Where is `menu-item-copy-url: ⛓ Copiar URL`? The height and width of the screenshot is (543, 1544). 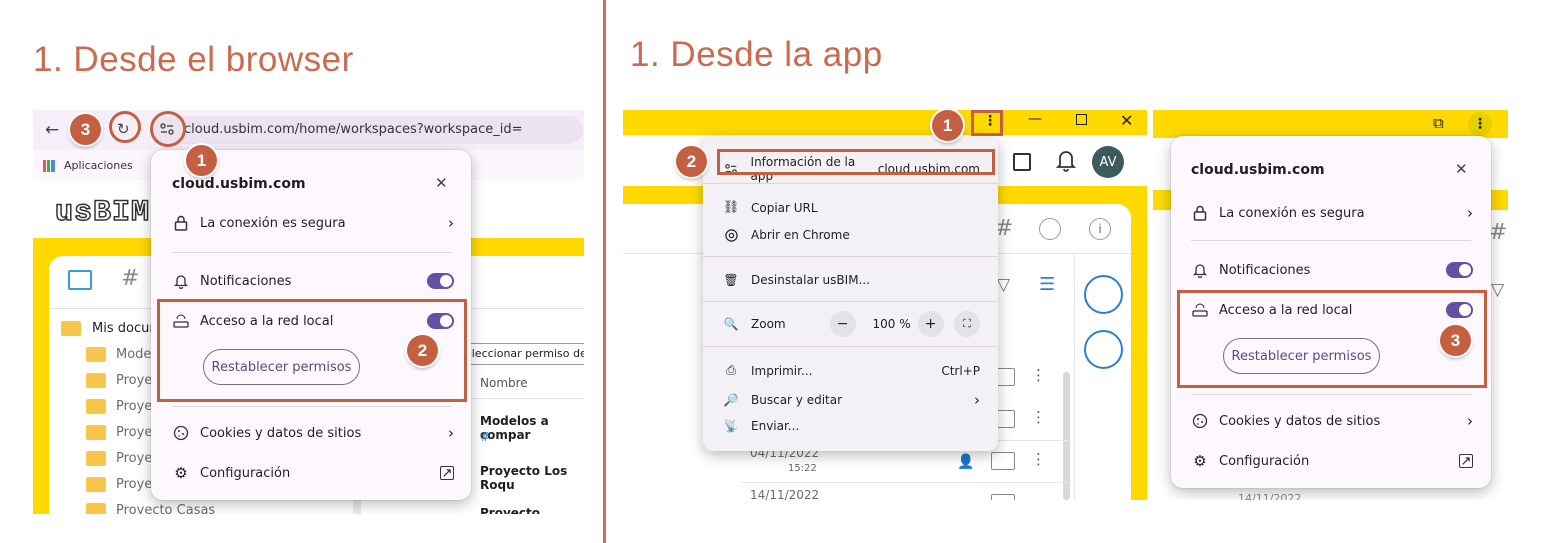
menu-item-copy-url: ⛓ Copiar URL is located at coordinates (851, 207).